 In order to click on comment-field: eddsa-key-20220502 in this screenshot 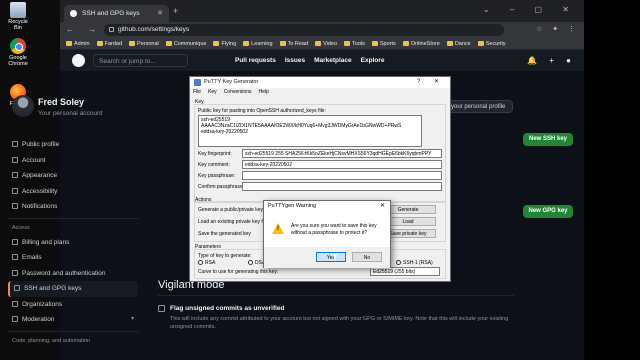, I will do `click(342, 164)`.